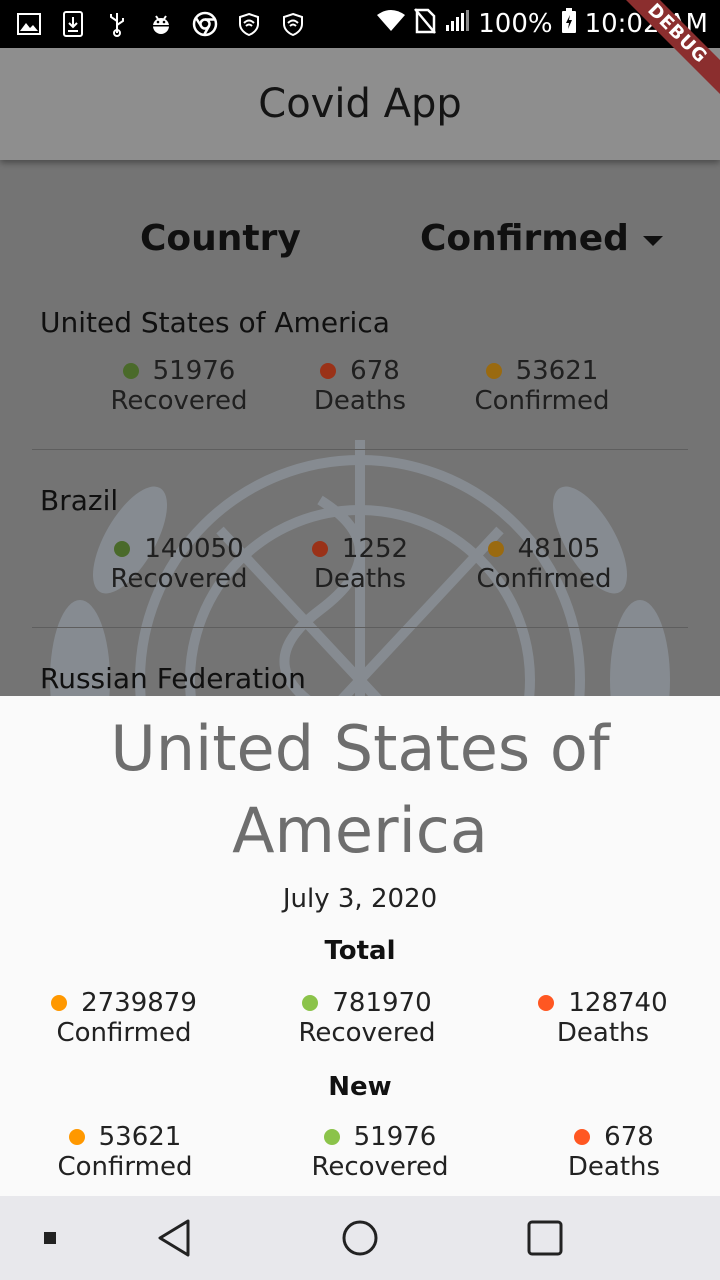 The image size is (720, 1280). What do you see at coordinates (391, 24) in the screenshot?
I see `wifi-icon` at bounding box center [391, 24].